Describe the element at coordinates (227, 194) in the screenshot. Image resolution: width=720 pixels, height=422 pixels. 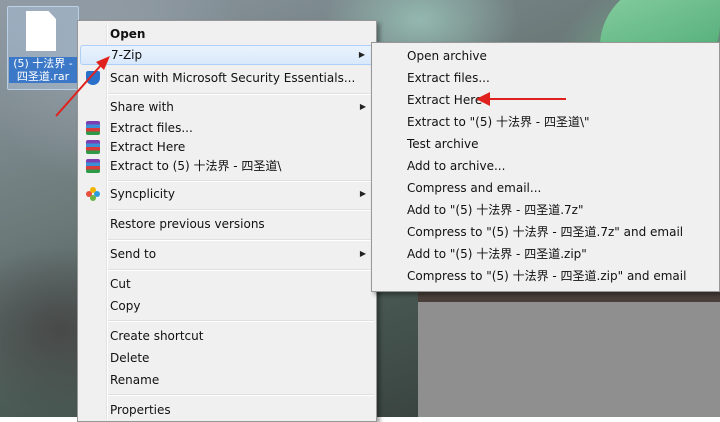
I see `menu-item-syncplicity: Syncplicity ▶` at that location.